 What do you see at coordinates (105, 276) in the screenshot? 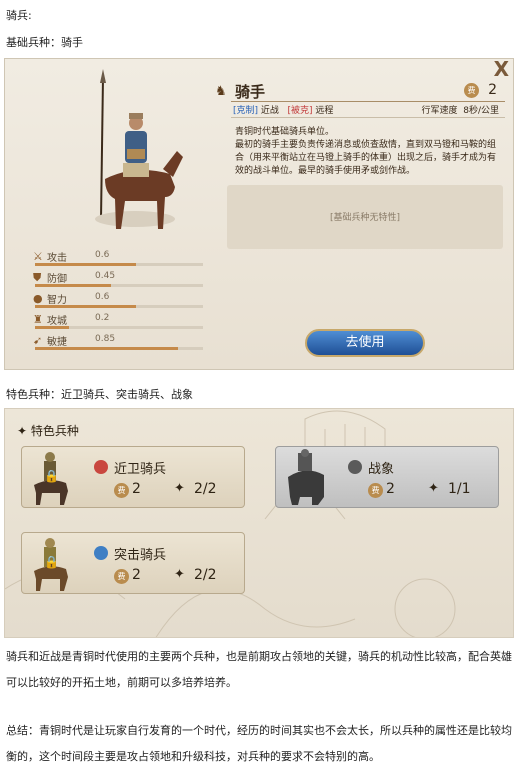
I see `stat-value: 0.45` at bounding box center [105, 276].